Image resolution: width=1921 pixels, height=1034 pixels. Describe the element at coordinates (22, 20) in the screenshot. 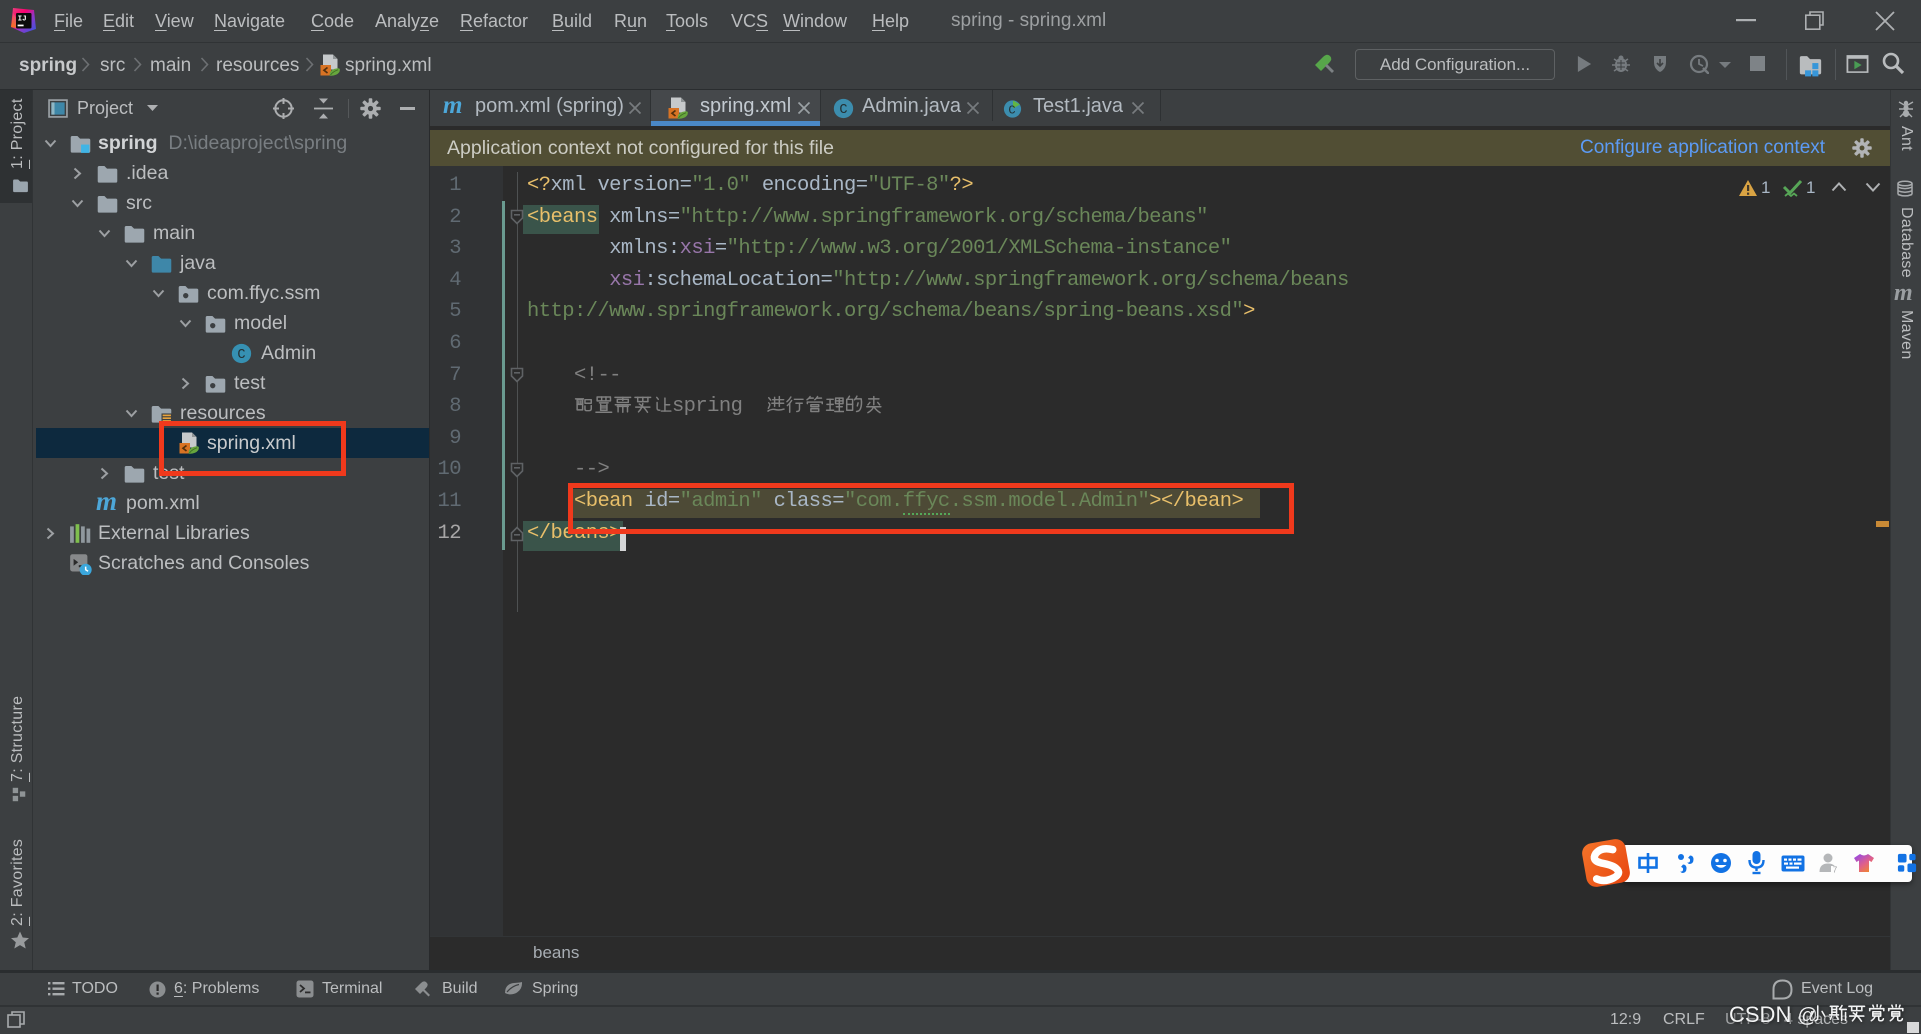

I see `svg-text: IJ` at that location.